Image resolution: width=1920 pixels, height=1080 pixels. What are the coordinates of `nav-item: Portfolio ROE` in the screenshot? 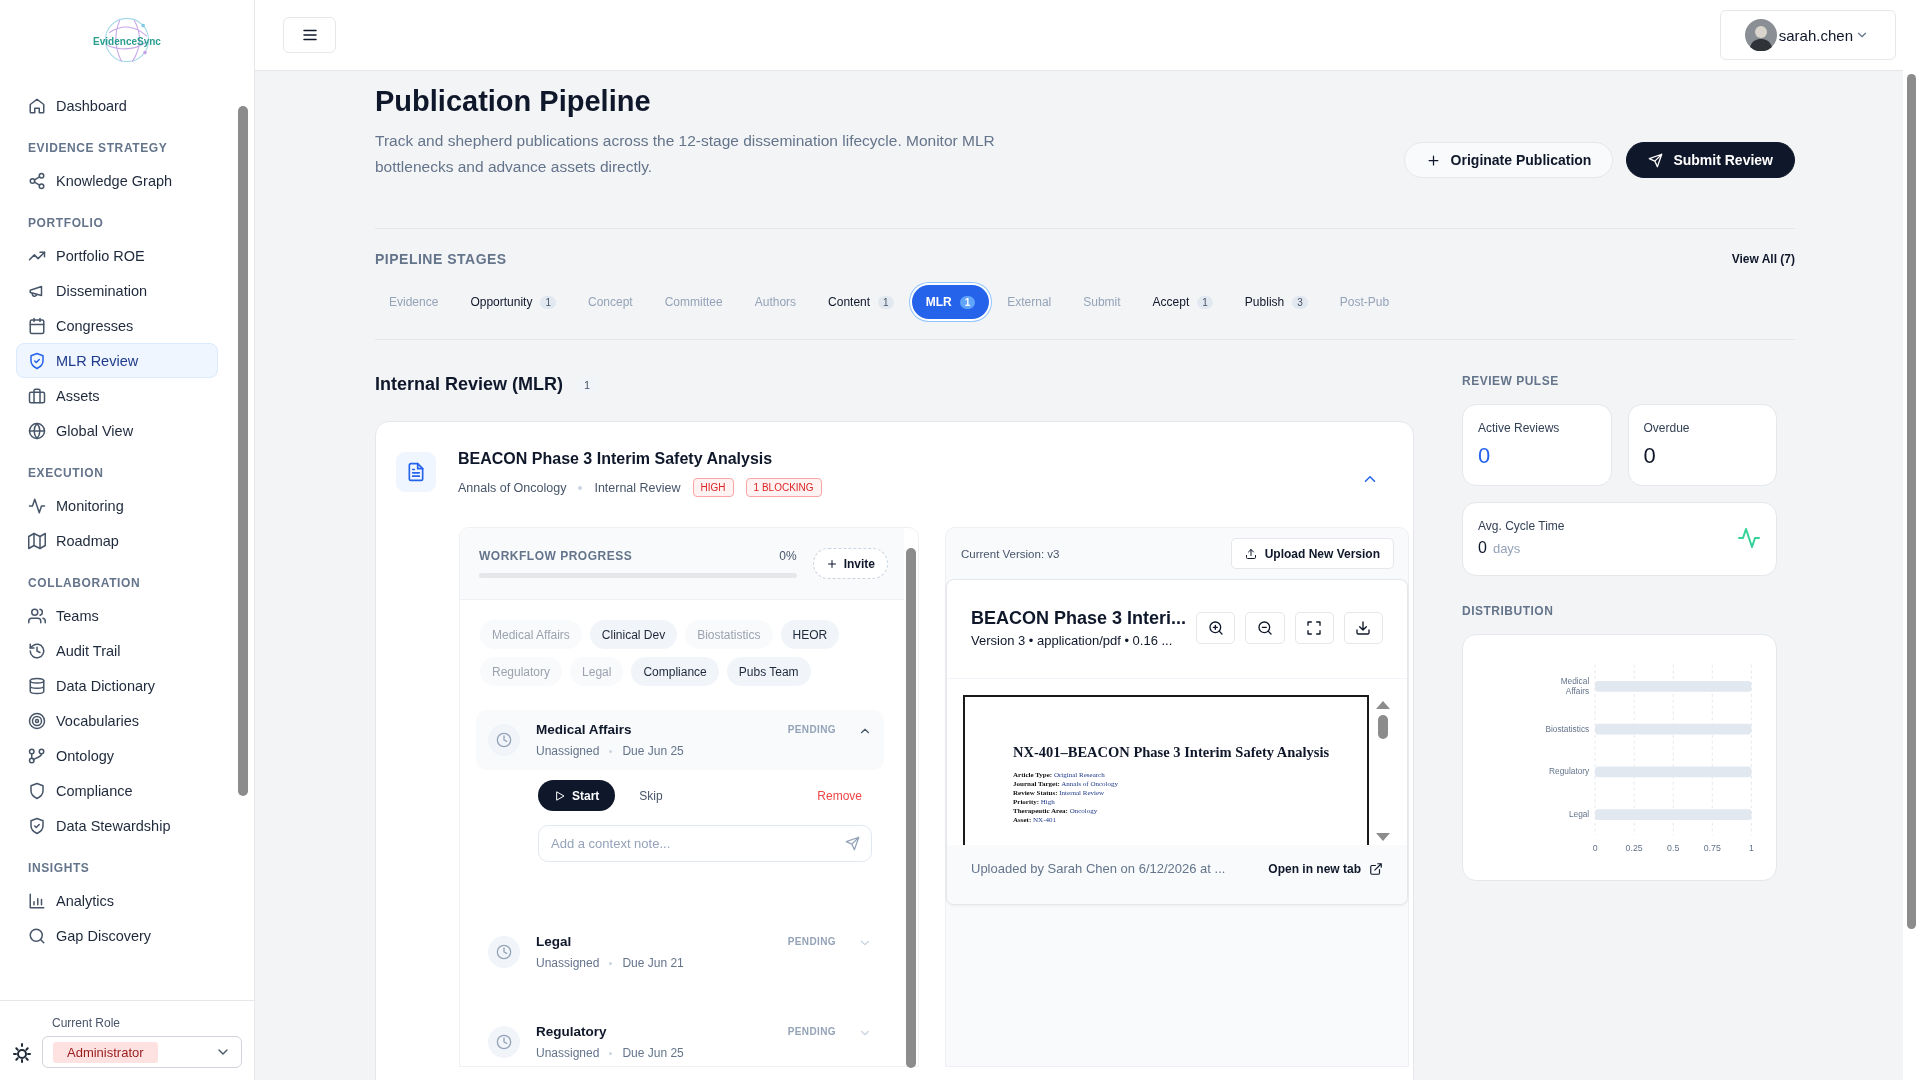 It's located at (117, 255).